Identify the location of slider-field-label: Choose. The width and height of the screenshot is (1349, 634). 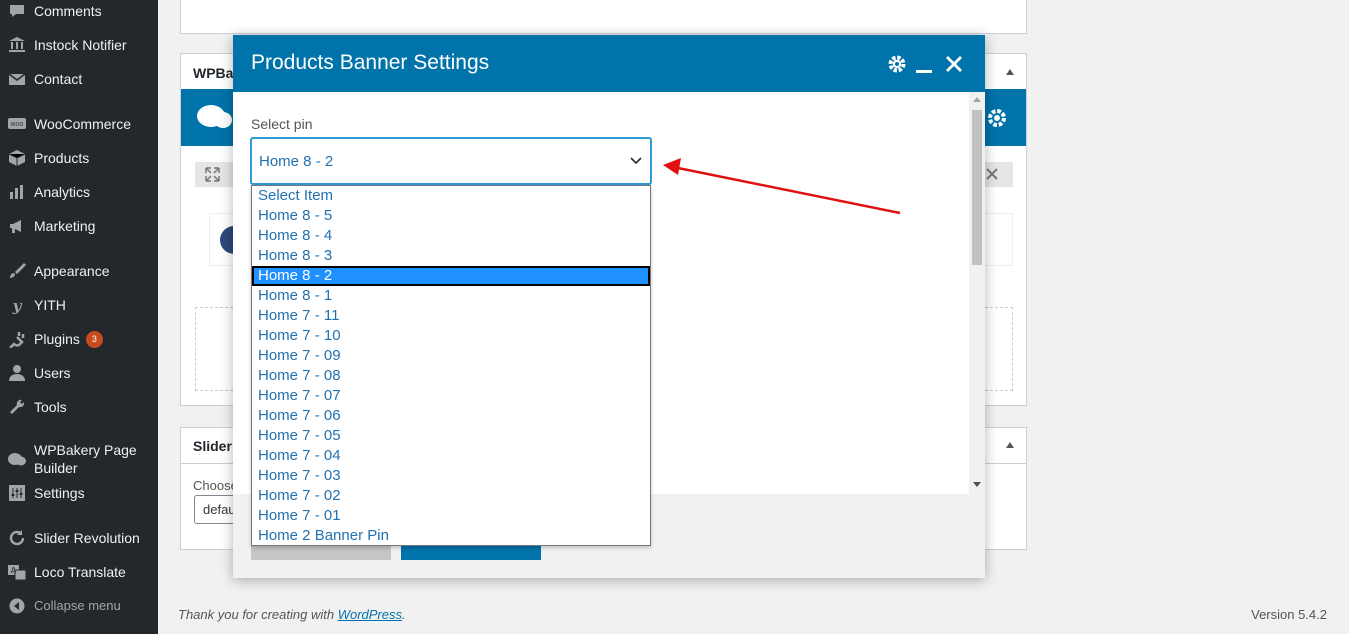
(215, 485).